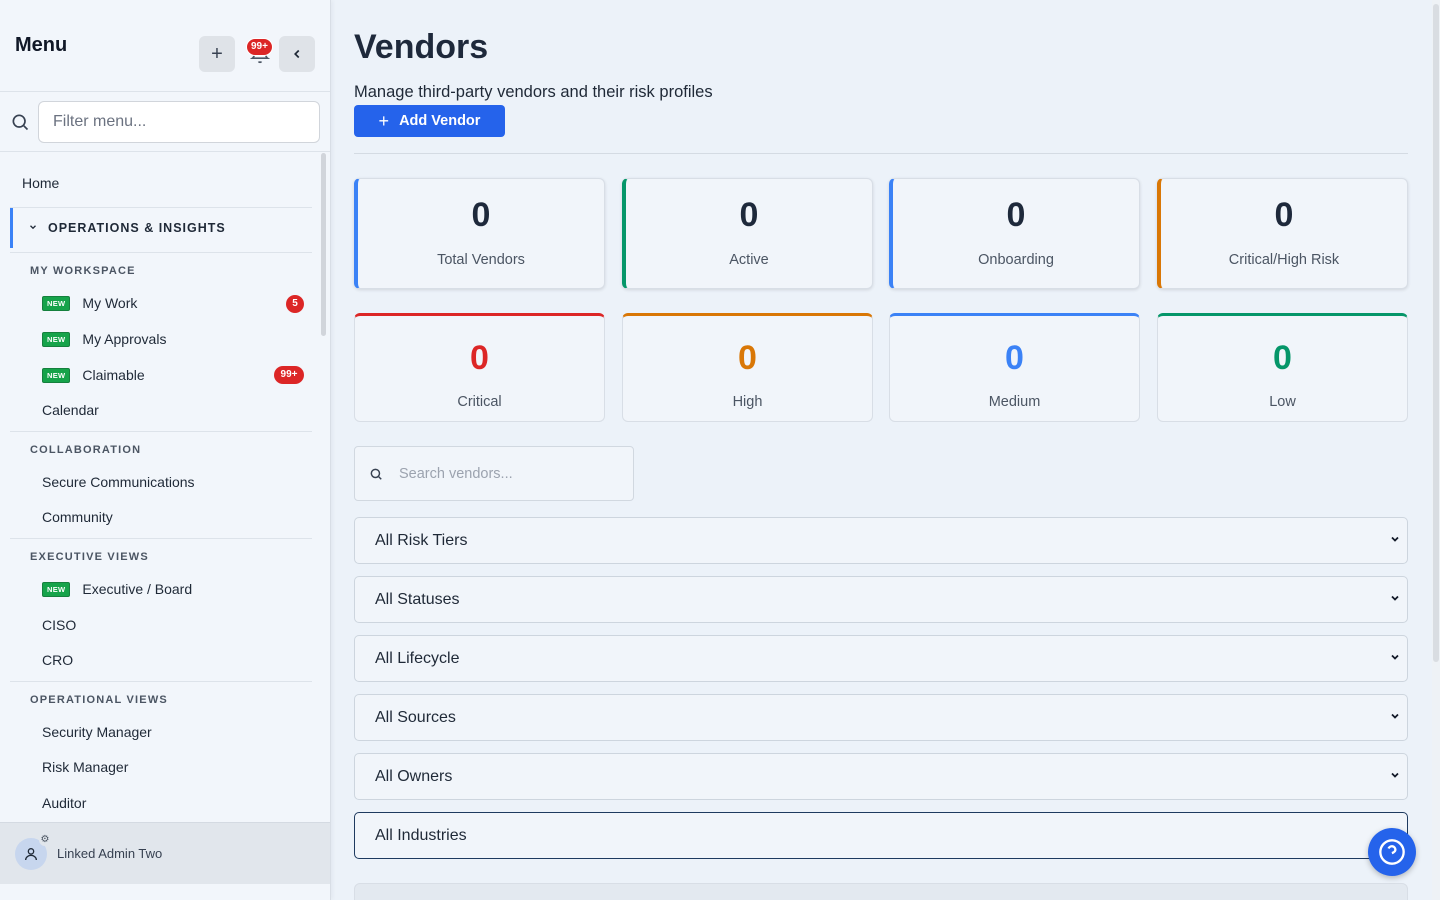 The width and height of the screenshot is (1440, 900). What do you see at coordinates (323, 244) in the screenshot?
I see `sidebar-scrollbar` at bounding box center [323, 244].